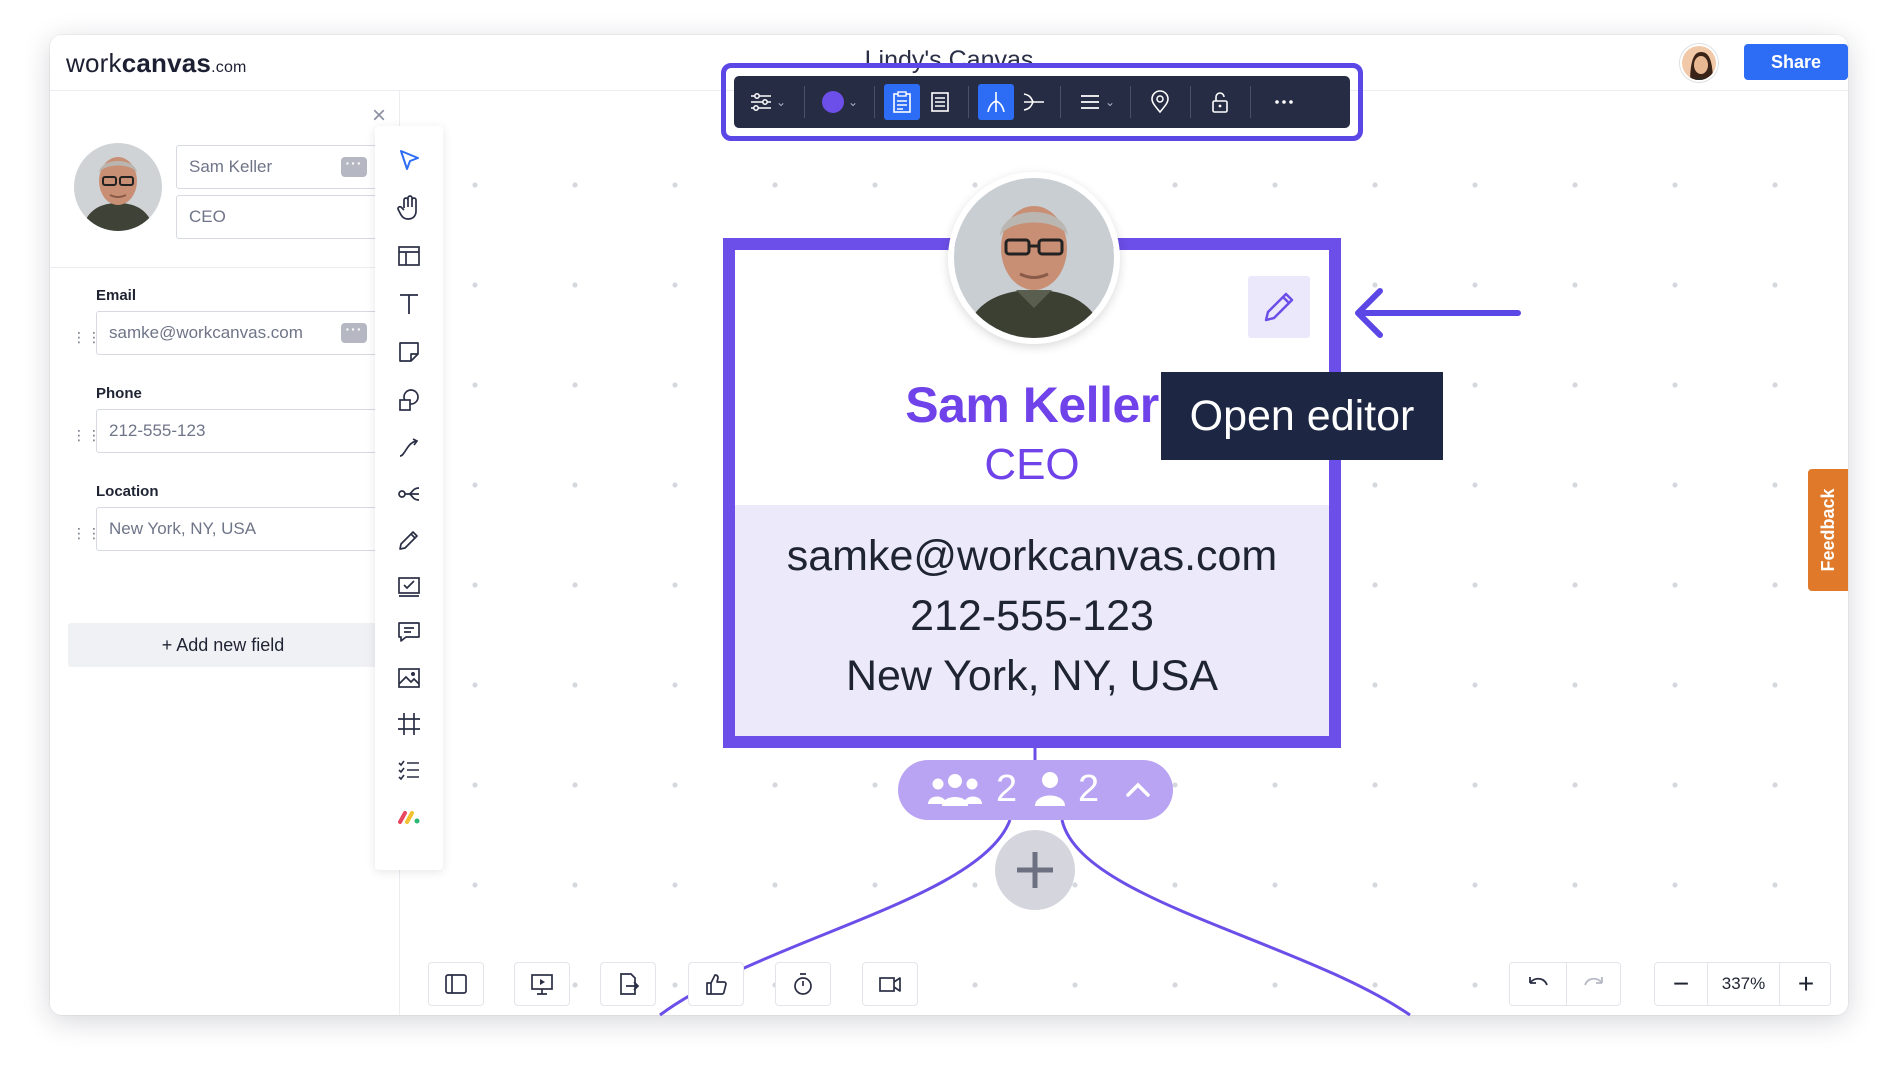 The width and height of the screenshot is (1898, 1065). Describe the element at coordinates (1032, 676) in the screenshot. I see `card-location: New York, NY, USA` at that location.